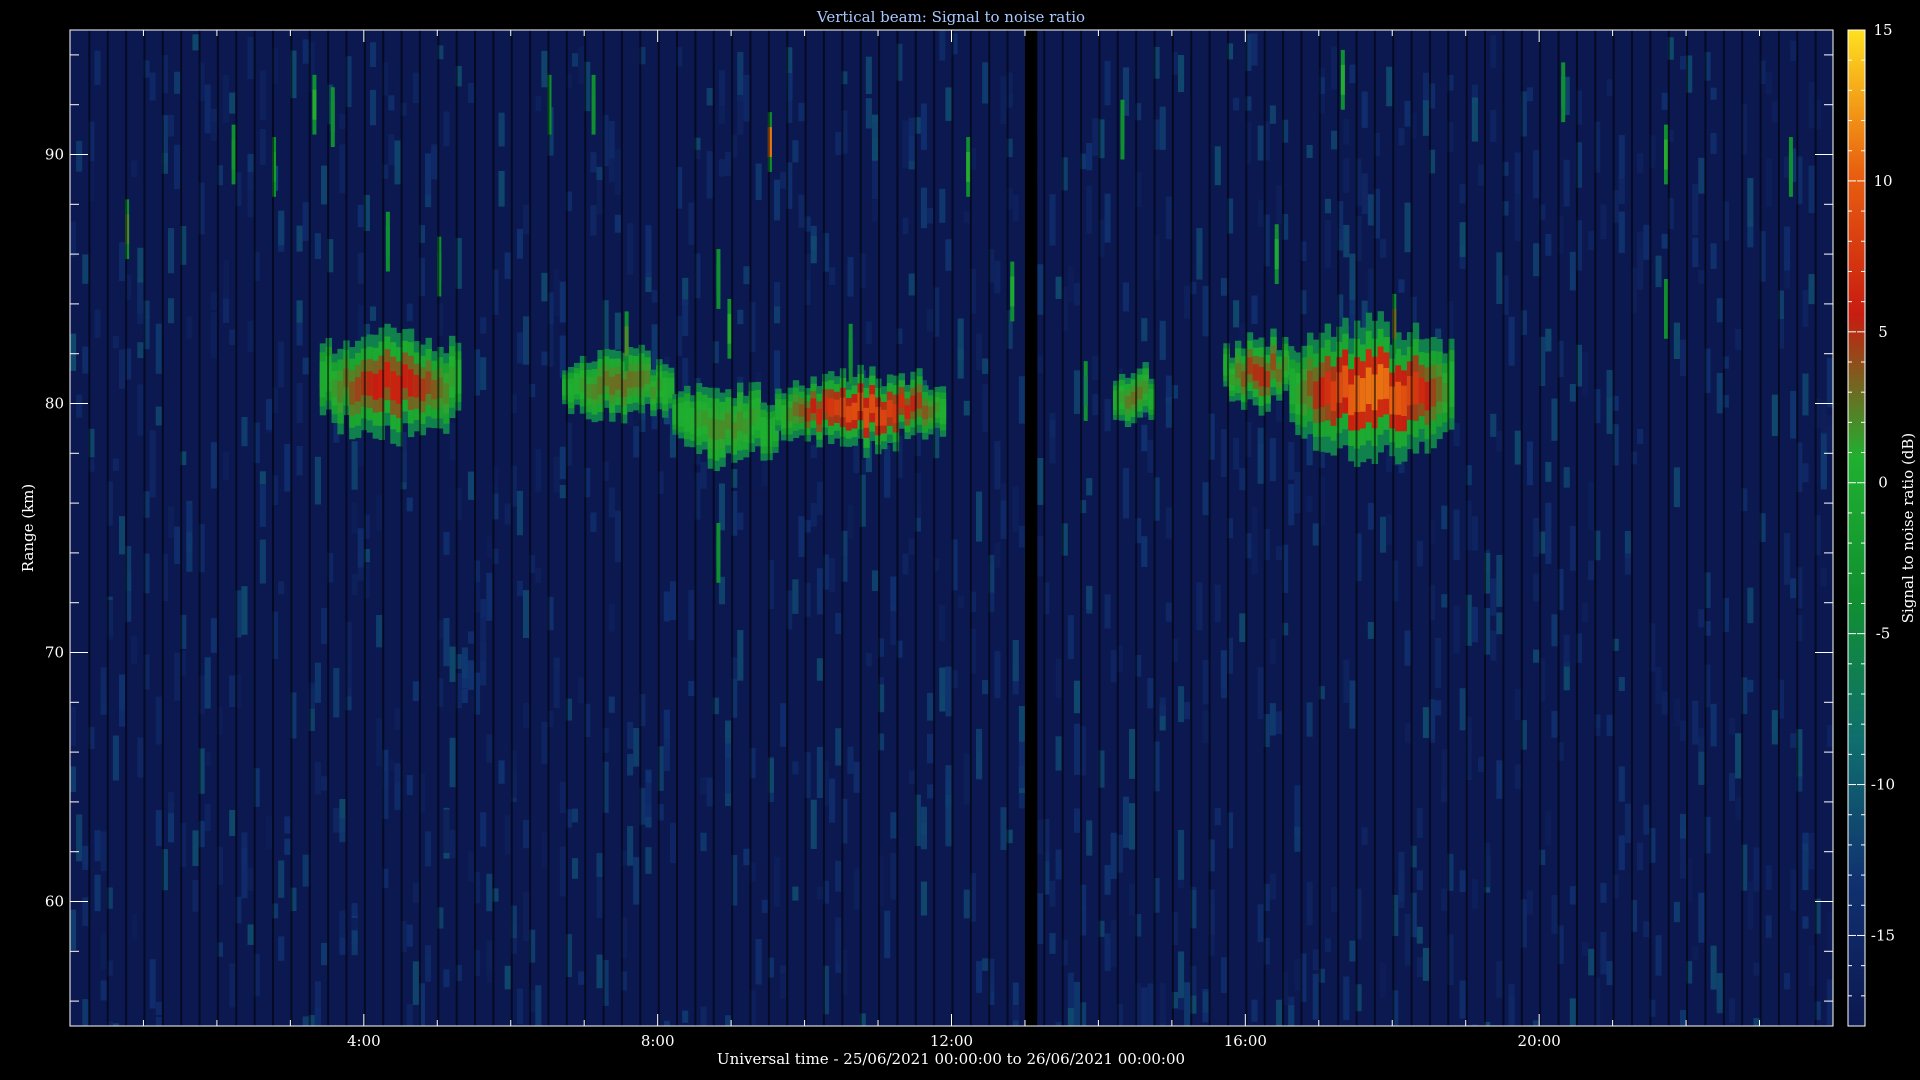  Describe the element at coordinates (54, 902) in the screenshot. I see `y-tick-label: 60` at that location.